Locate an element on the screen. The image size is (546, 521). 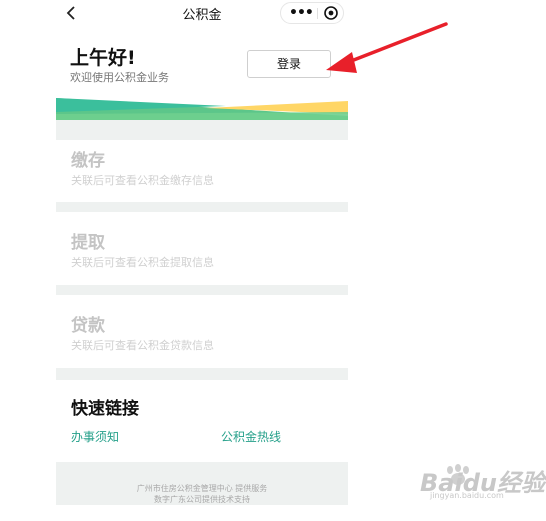
deposit-card: 缴存 关联后可查看公积金缴存信息 is located at coordinates (202, 171).